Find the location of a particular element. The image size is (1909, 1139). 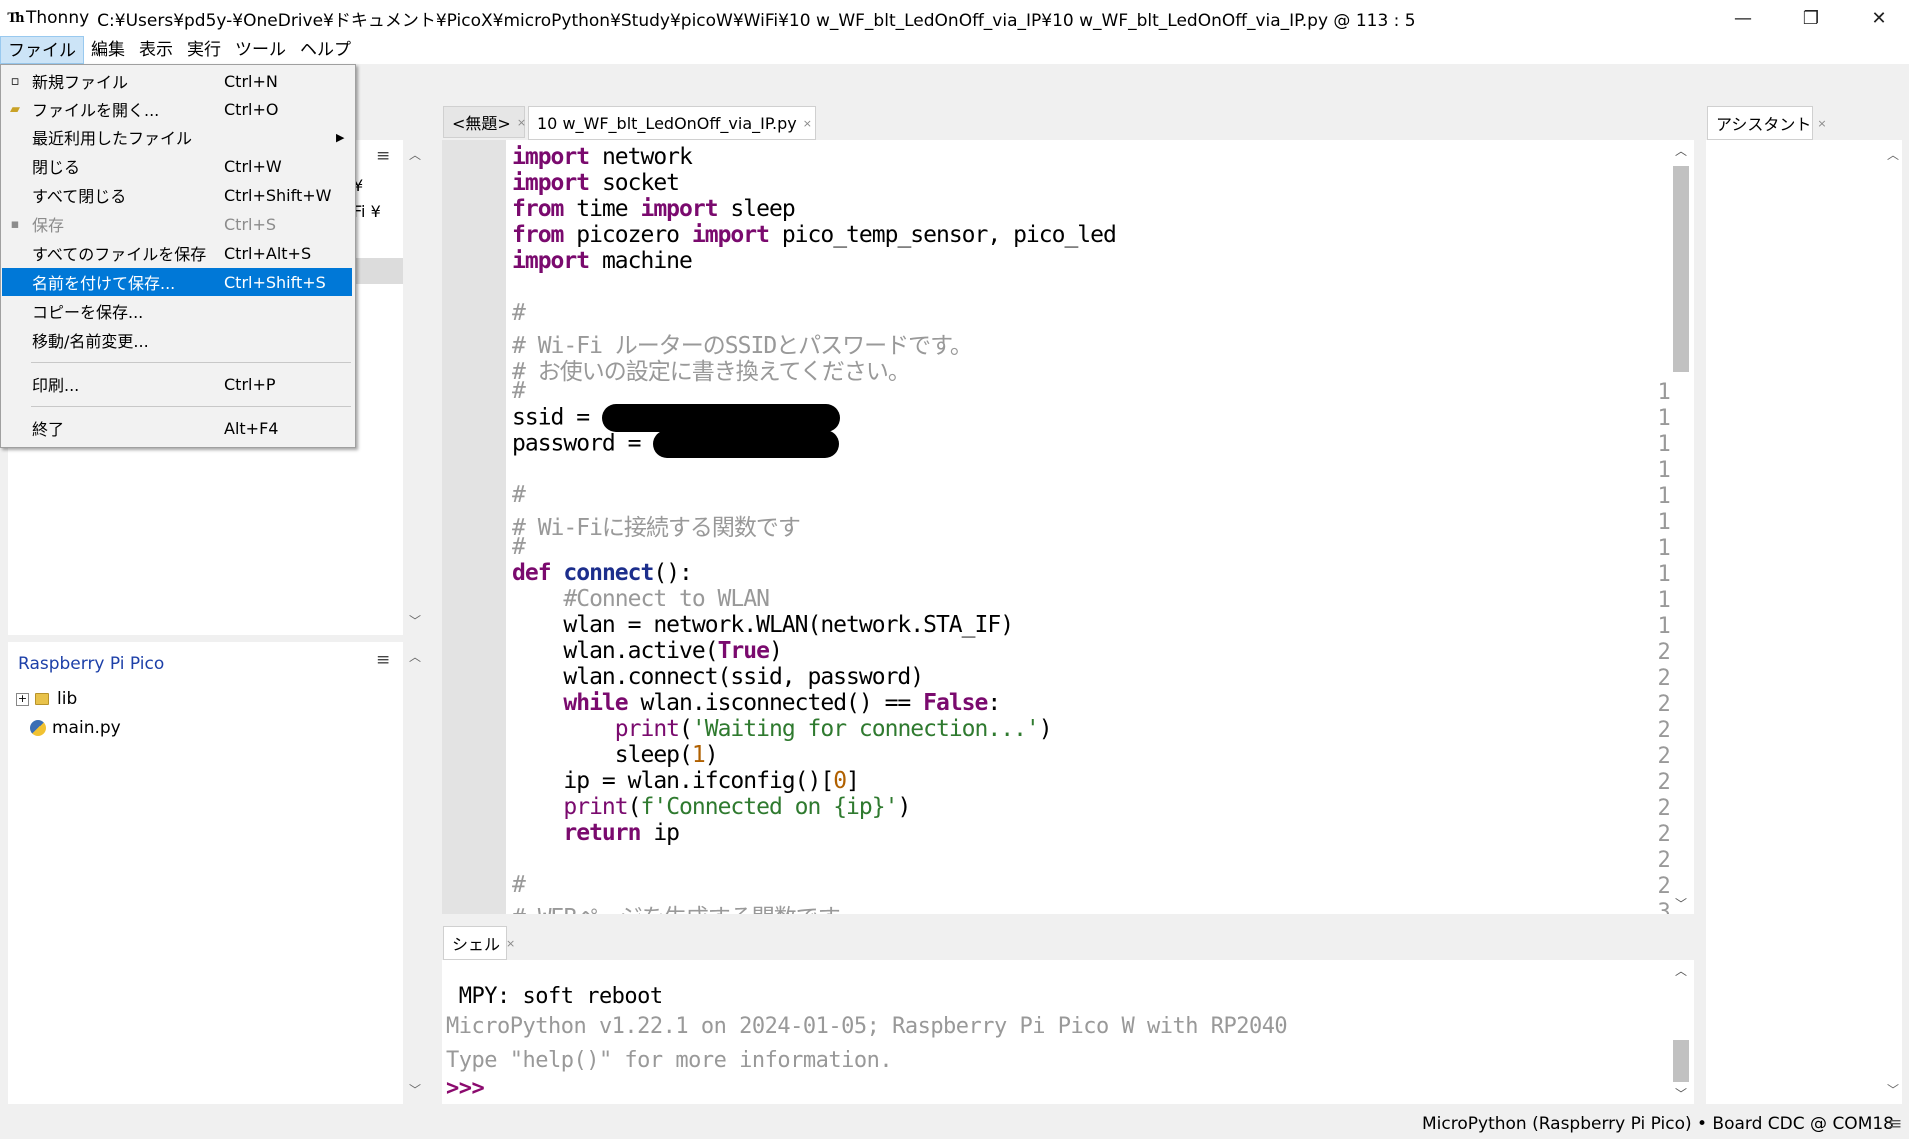

menu-item-save: ▪ 保存 Ctrl+S is located at coordinates (177, 224).